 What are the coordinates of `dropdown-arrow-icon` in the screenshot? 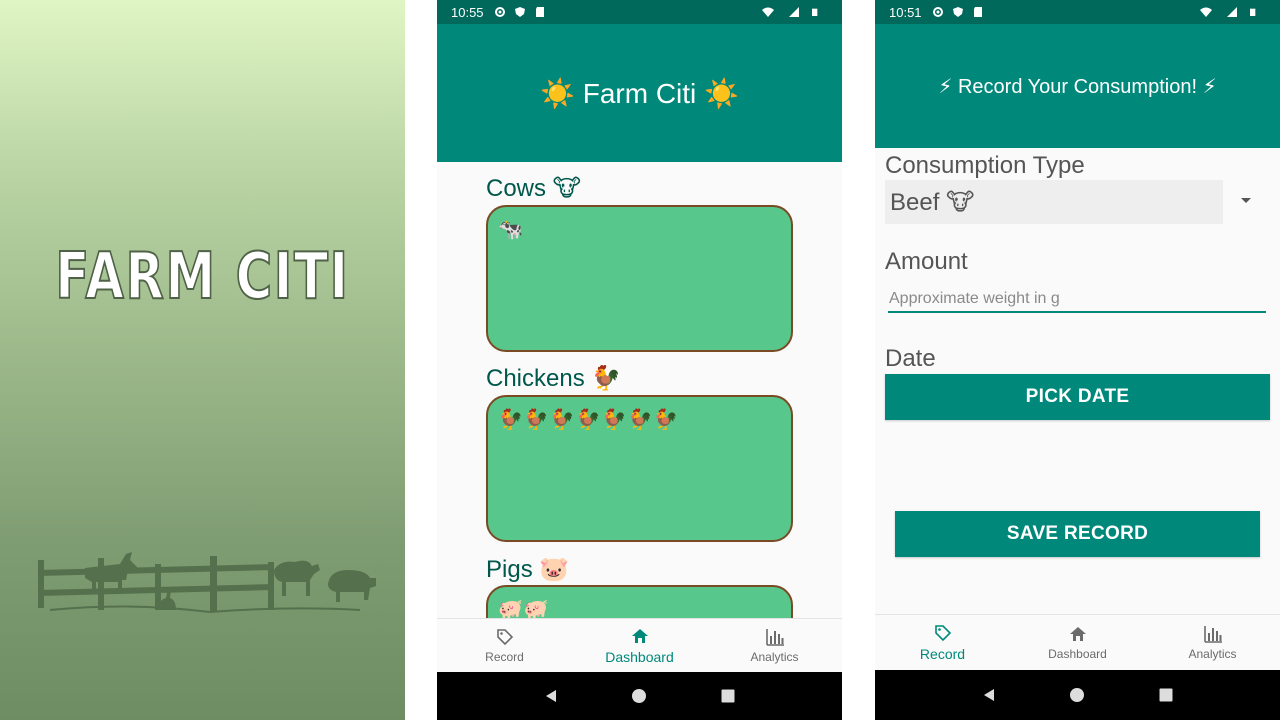 It's located at (1246, 200).